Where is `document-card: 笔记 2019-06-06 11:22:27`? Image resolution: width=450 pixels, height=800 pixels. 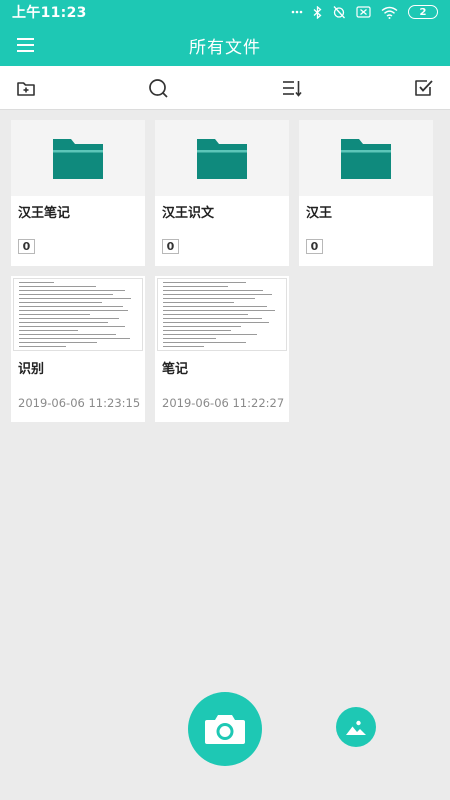 document-card: 笔记 2019-06-06 11:22:27 is located at coordinates (222, 349).